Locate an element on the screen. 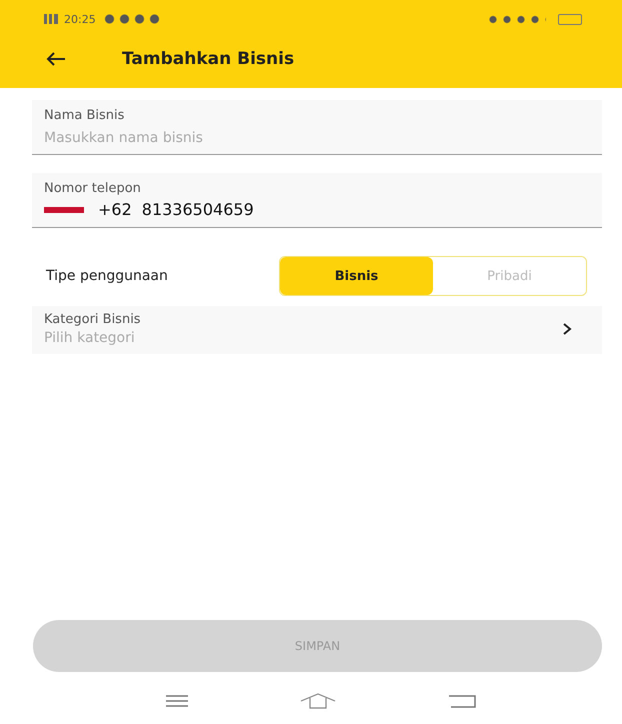 The image size is (622, 724). battery-icon is located at coordinates (570, 19).